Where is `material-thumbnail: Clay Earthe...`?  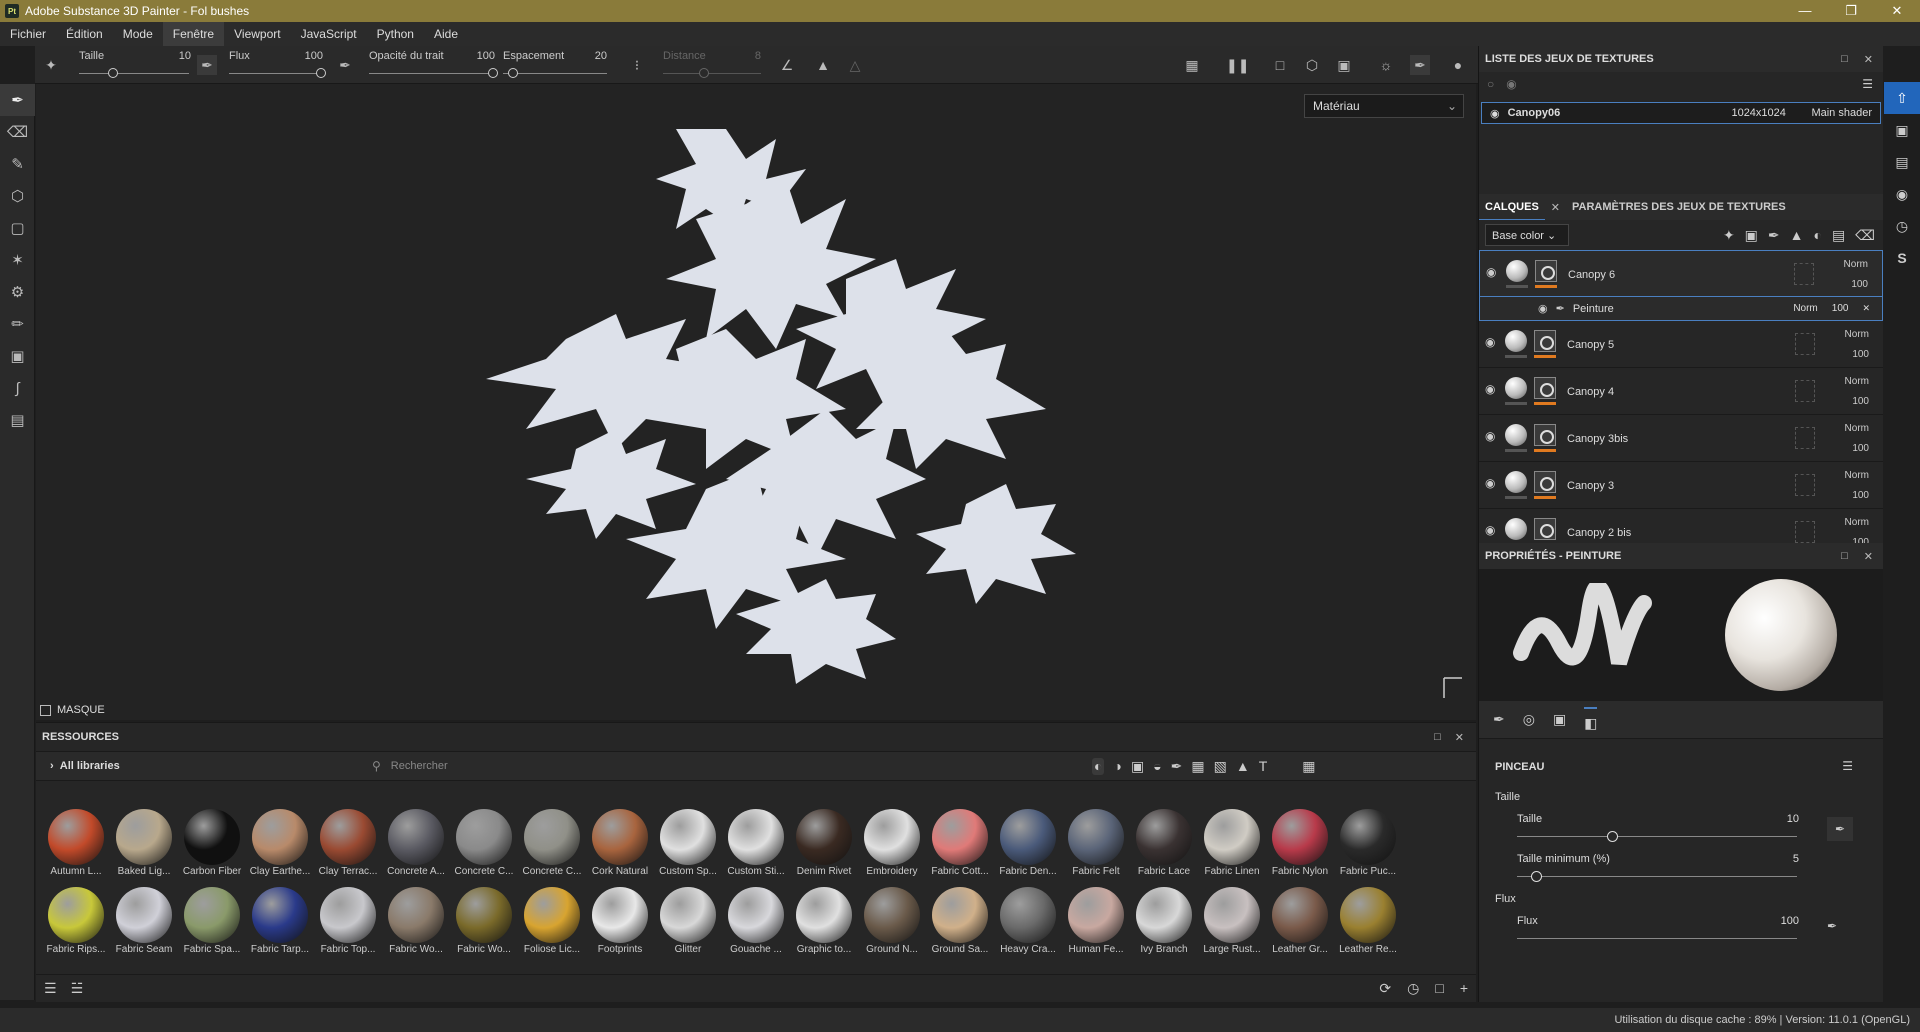
material-thumbnail: Clay Earthe... is located at coordinates (280, 848).